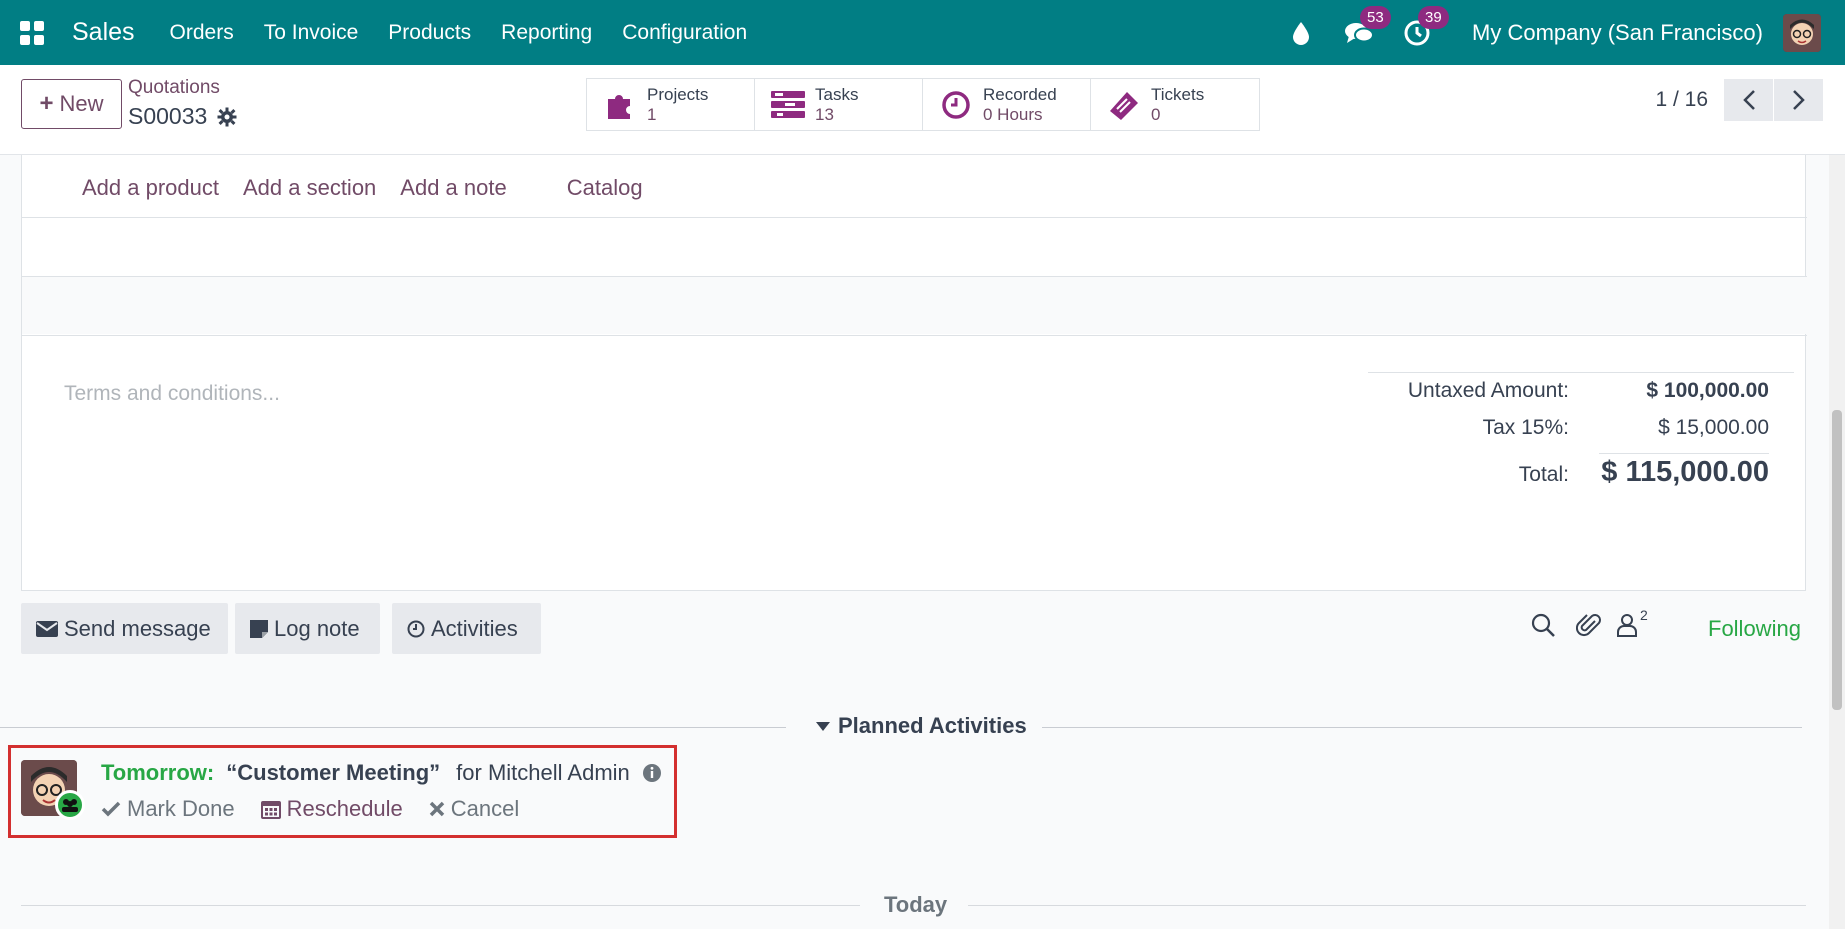  Describe the element at coordinates (1589, 625) in the screenshot. I see `paperclip-icon` at that location.